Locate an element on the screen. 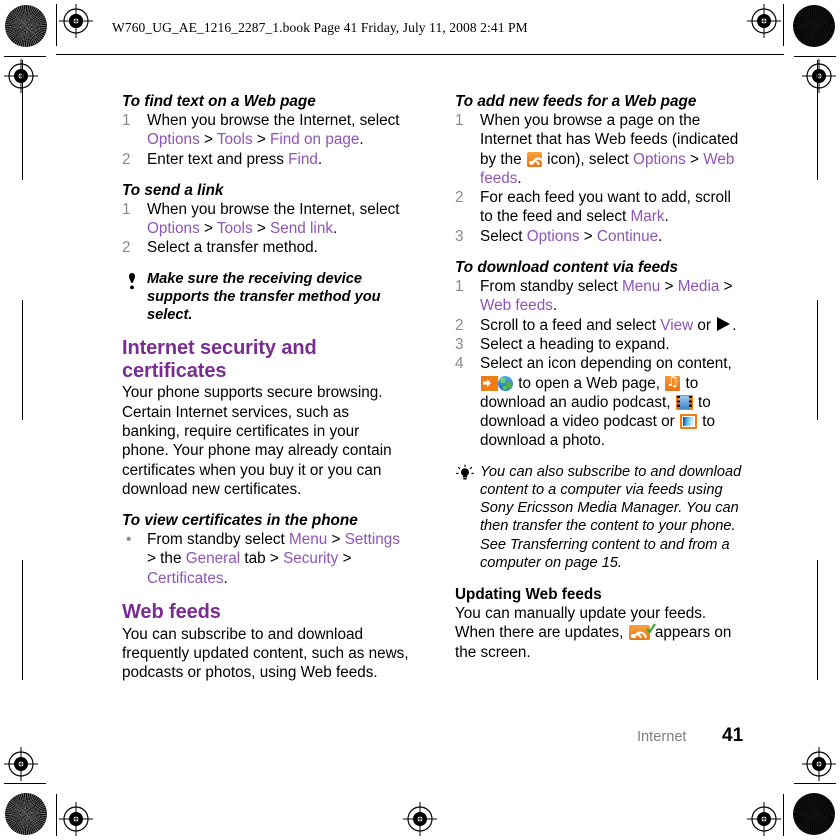 This screenshot has width=840, height=840. menu-item-reference: Security is located at coordinates (310, 558).